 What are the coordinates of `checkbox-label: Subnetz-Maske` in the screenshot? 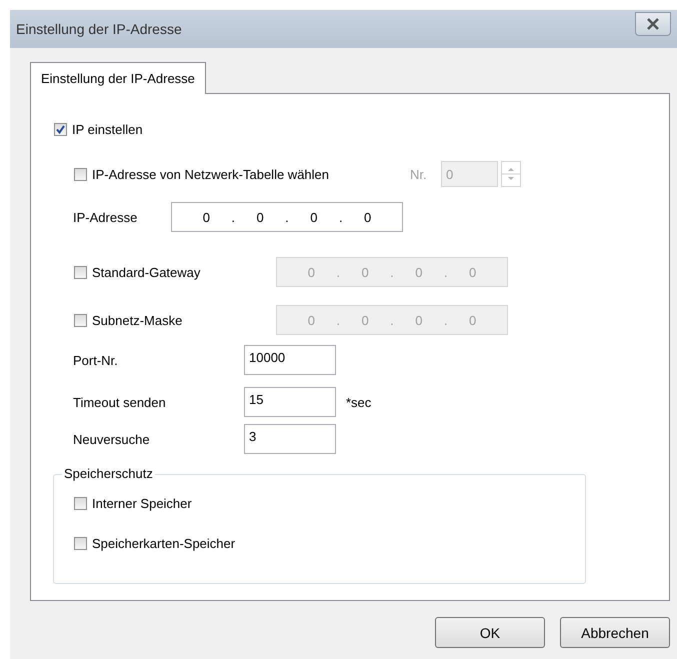 It's located at (137, 320).